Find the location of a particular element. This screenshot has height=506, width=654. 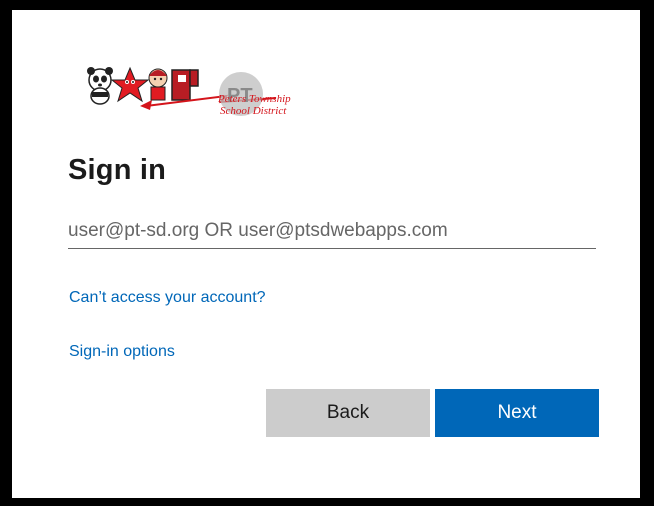

star-mascot-icon is located at coordinates (130, 84).